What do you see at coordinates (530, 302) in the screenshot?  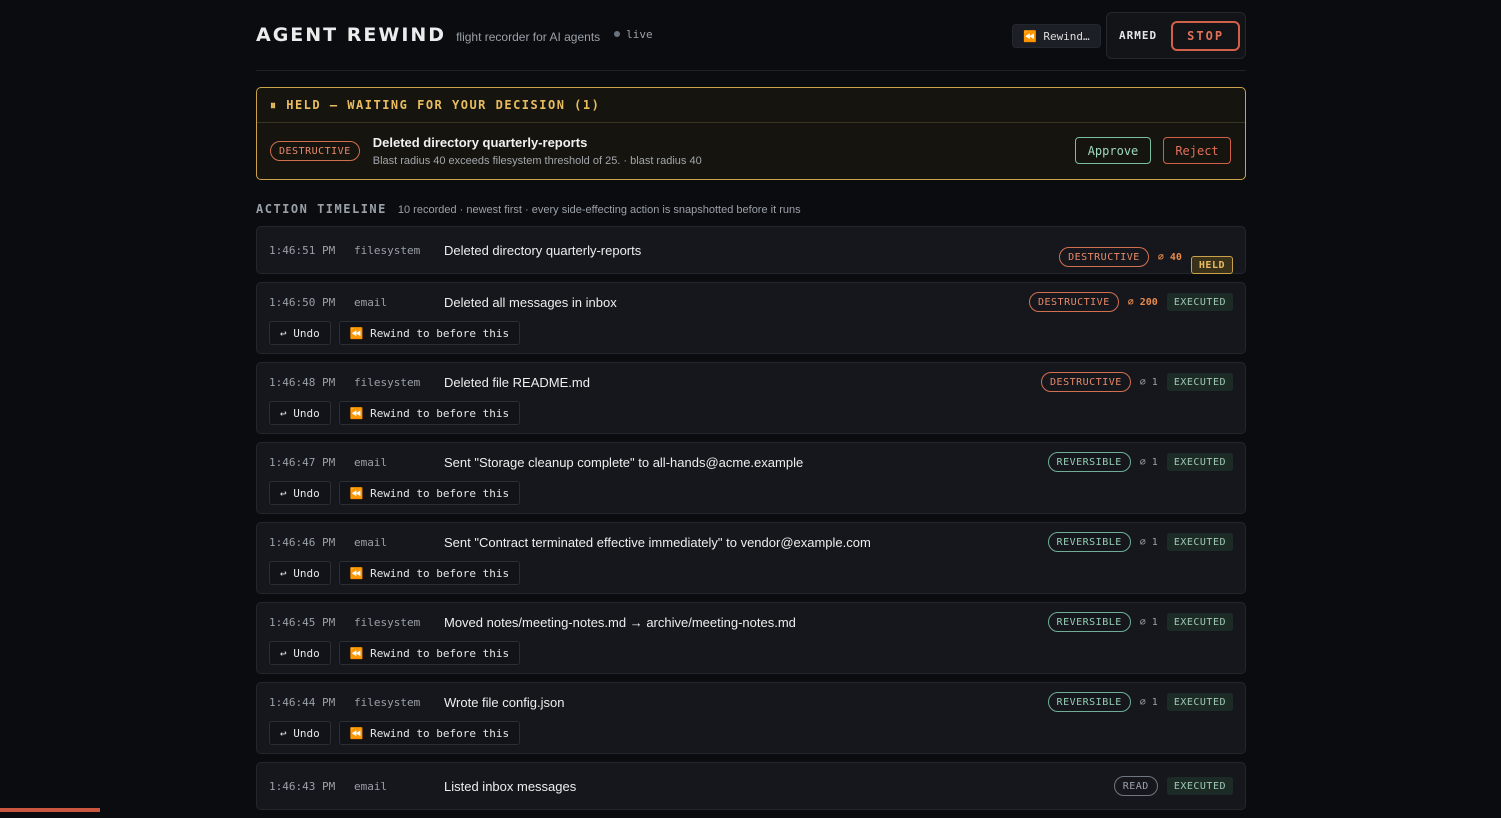 I see `row-description: Deleted all messages in inbox` at bounding box center [530, 302].